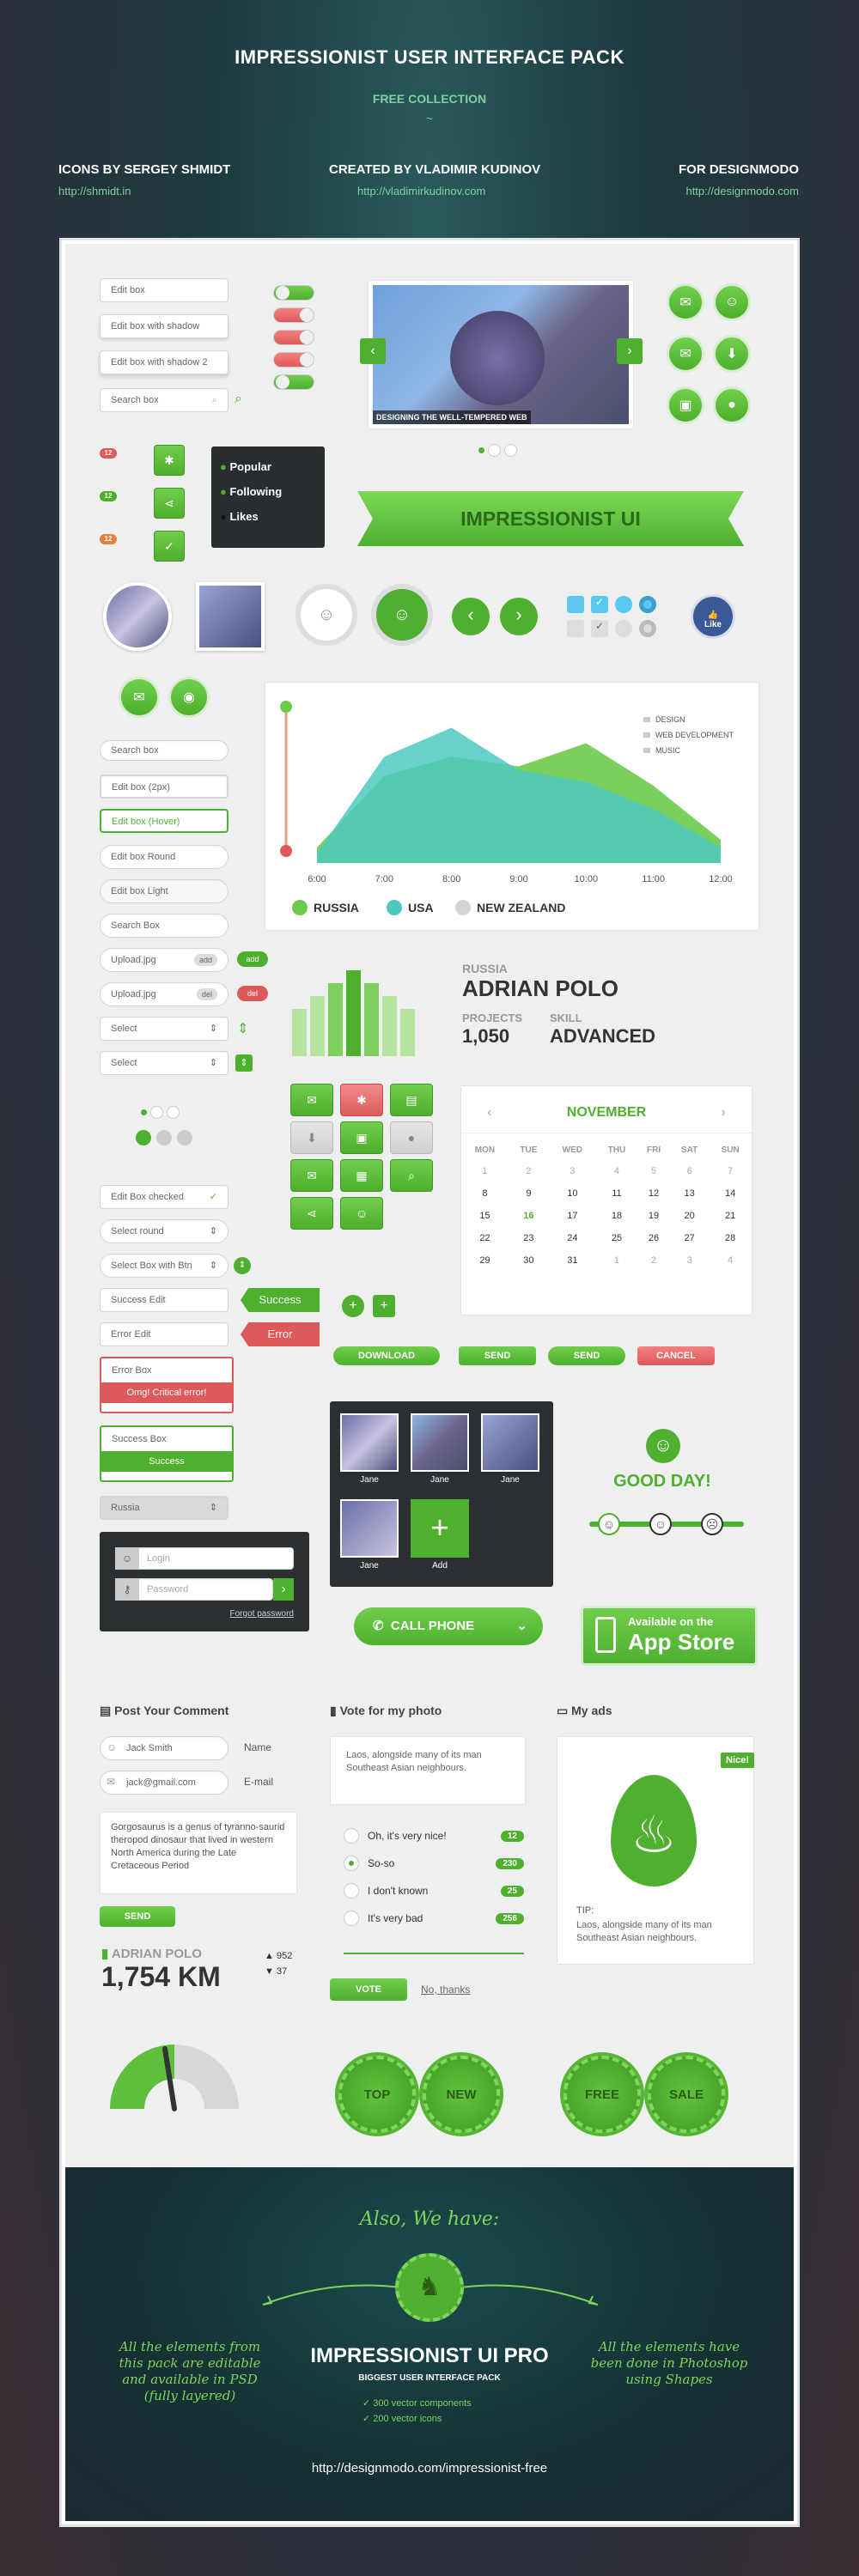  I want to click on vote-button: VOTE, so click(369, 1989).